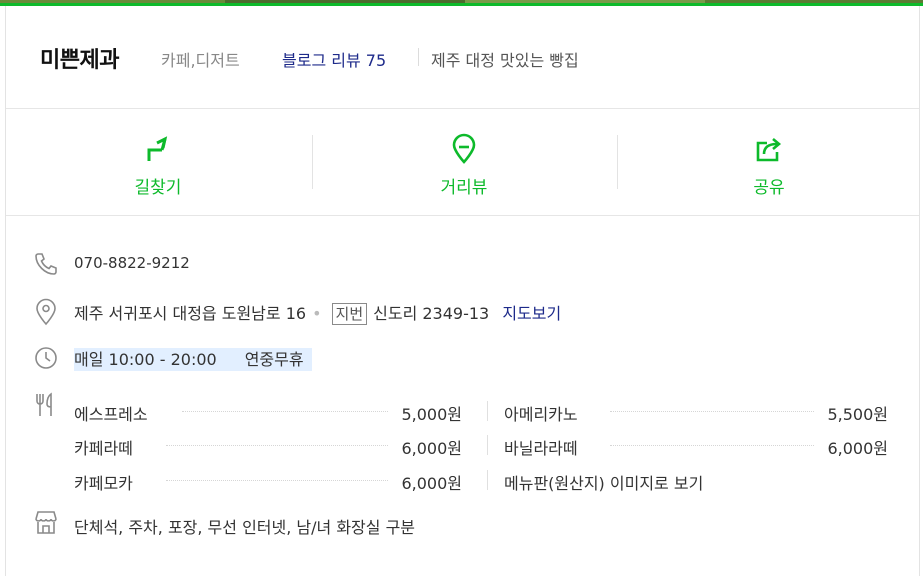 This screenshot has width=923, height=576. What do you see at coordinates (245, 527) in the screenshot?
I see `amenities-text: 단체석, 주차, 포장, 무선 인터넷, 남/녀 화장실 구분` at bounding box center [245, 527].